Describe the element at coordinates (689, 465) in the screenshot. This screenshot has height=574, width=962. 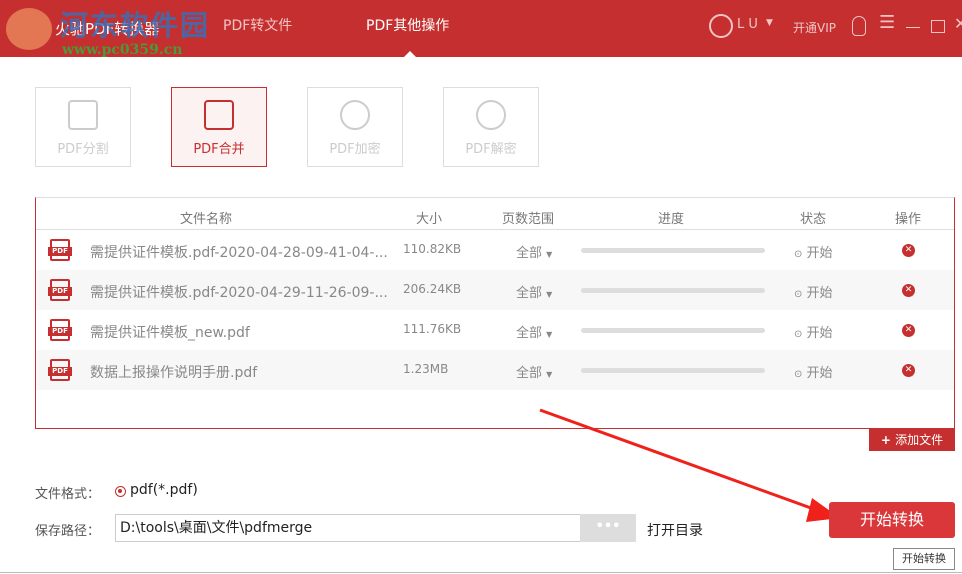
I see `annotation-arrow` at that location.